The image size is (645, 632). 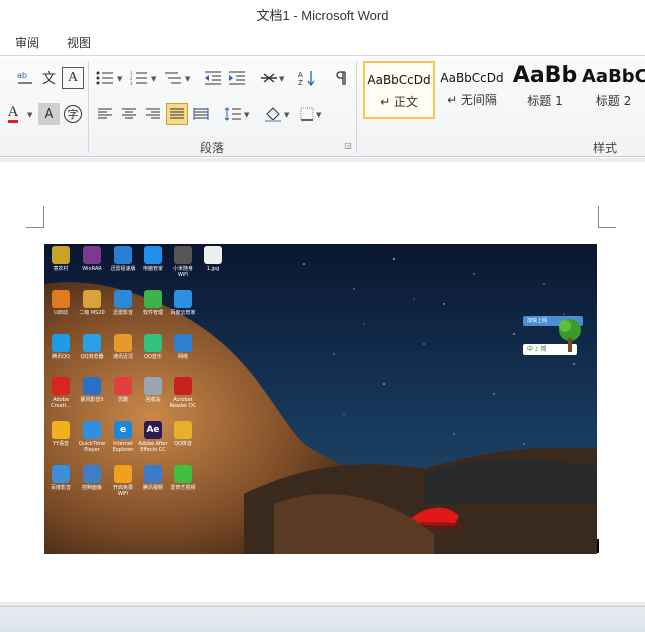 I want to click on wen-convert-button: 文, so click(x=49, y=78).